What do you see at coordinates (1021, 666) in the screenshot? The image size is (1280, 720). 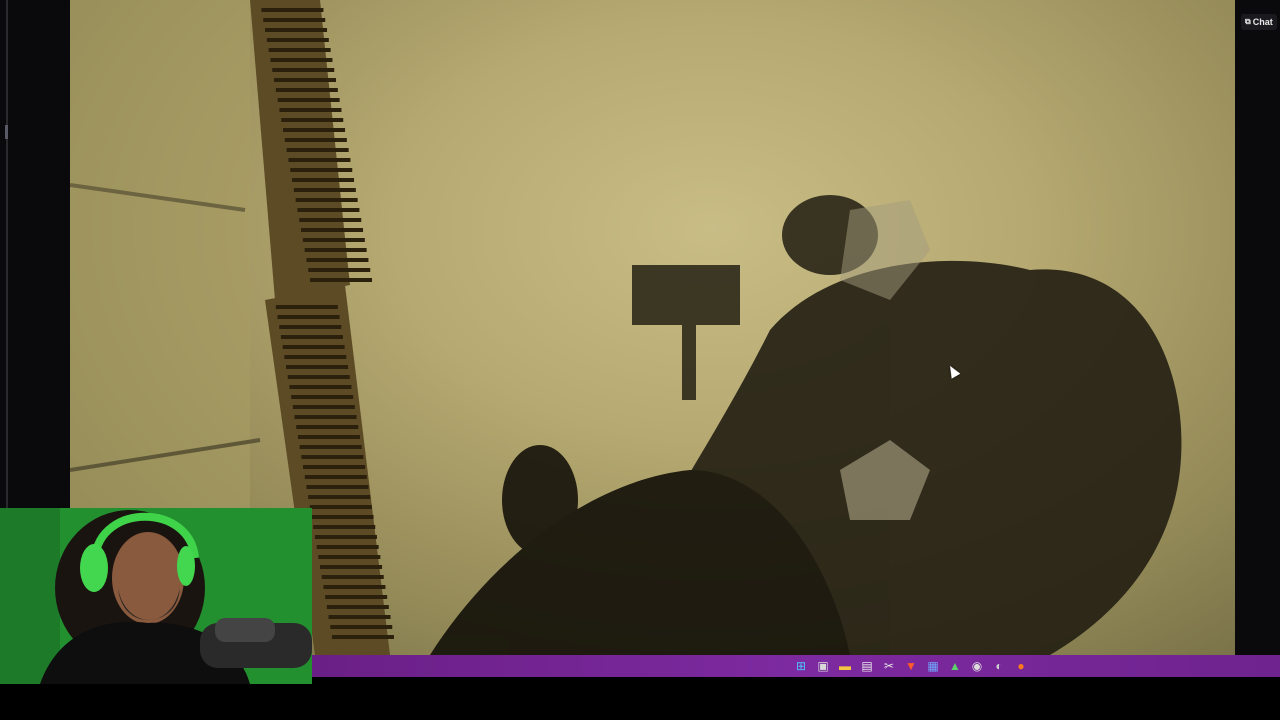 I see `firefox-icon: ●` at bounding box center [1021, 666].